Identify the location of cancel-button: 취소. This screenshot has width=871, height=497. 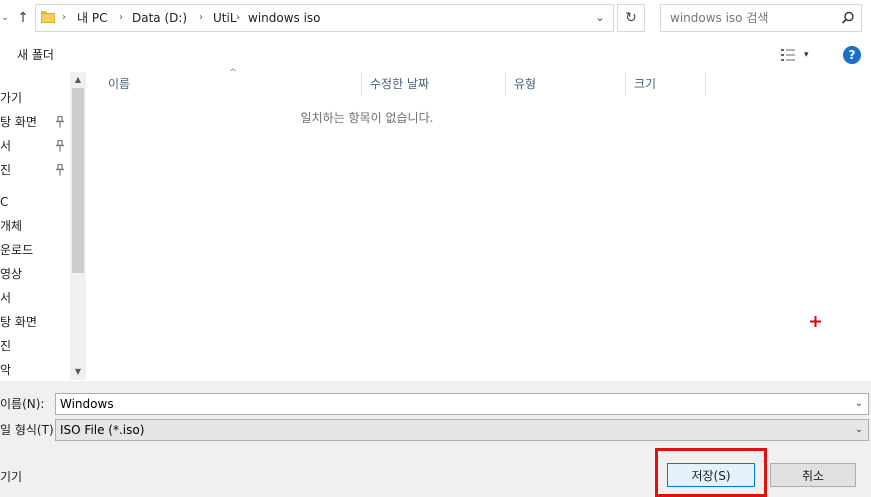
(813, 475).